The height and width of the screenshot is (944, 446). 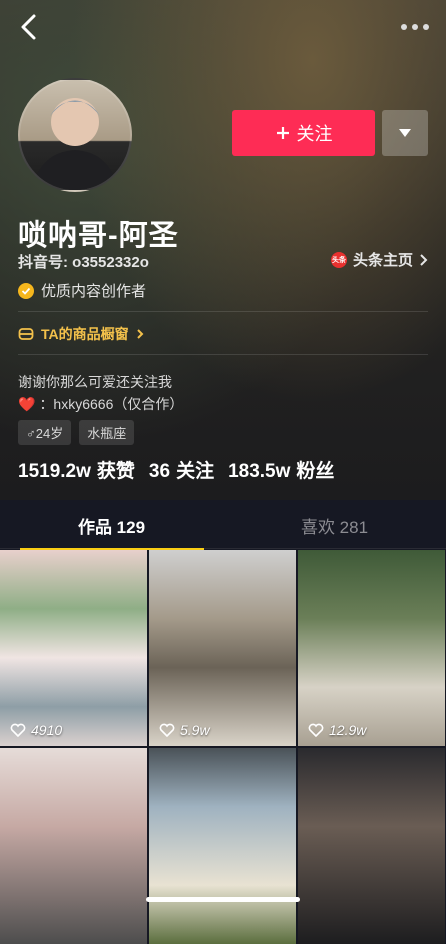 I want to click on more-dots-icon, so click(x=415, y=27).